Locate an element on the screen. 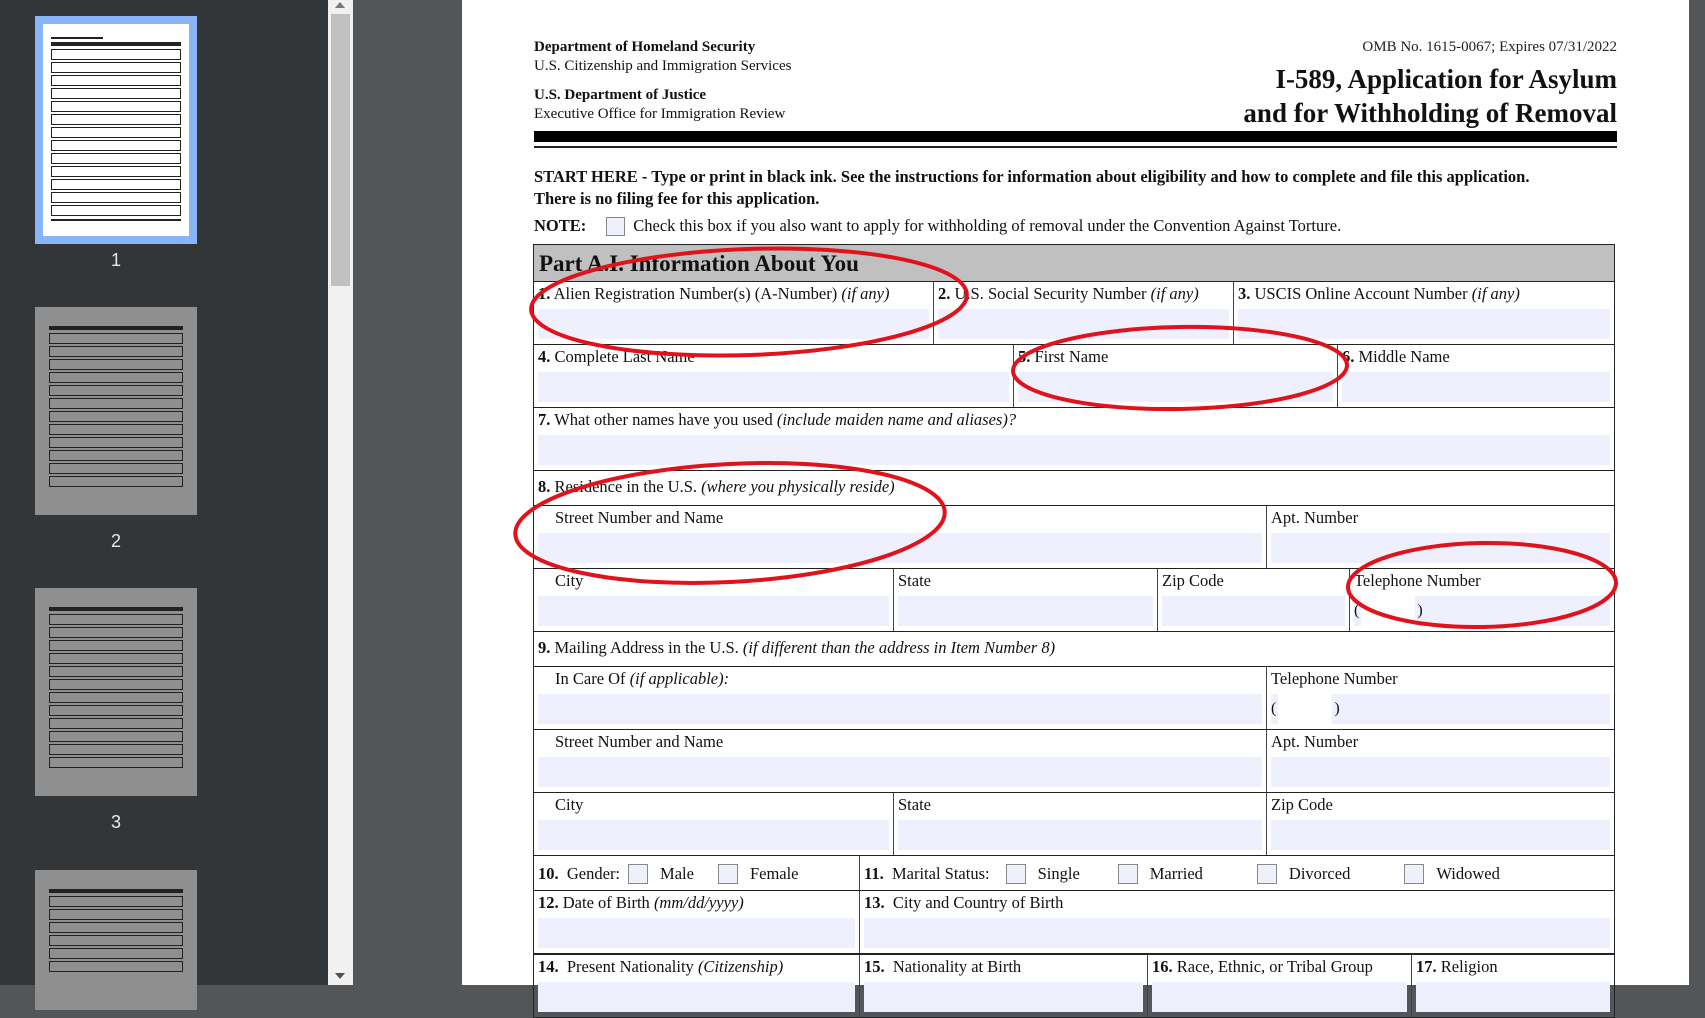 The height and width of the screenshot is (1018, 1705). field-label: Telephone Number is located at coordinates (1334, 678).